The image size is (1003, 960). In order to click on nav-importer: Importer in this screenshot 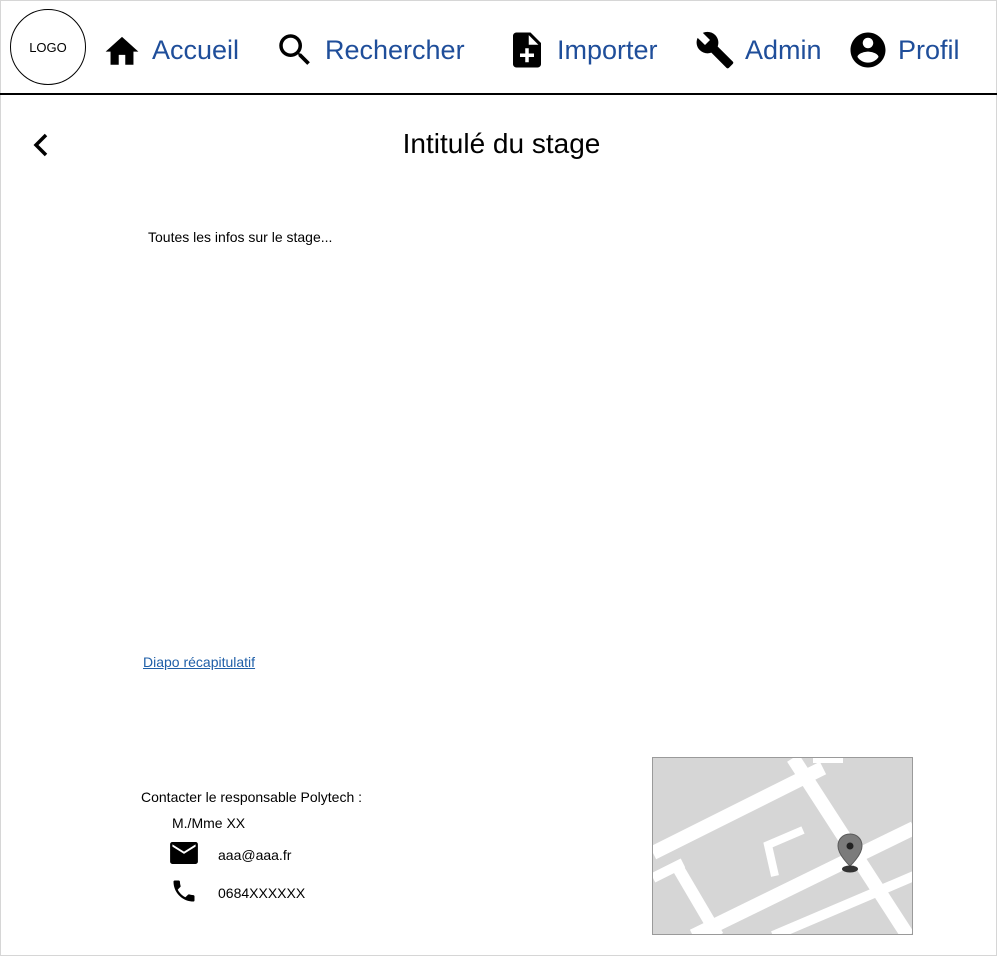, I will do `click(582, 50)`.